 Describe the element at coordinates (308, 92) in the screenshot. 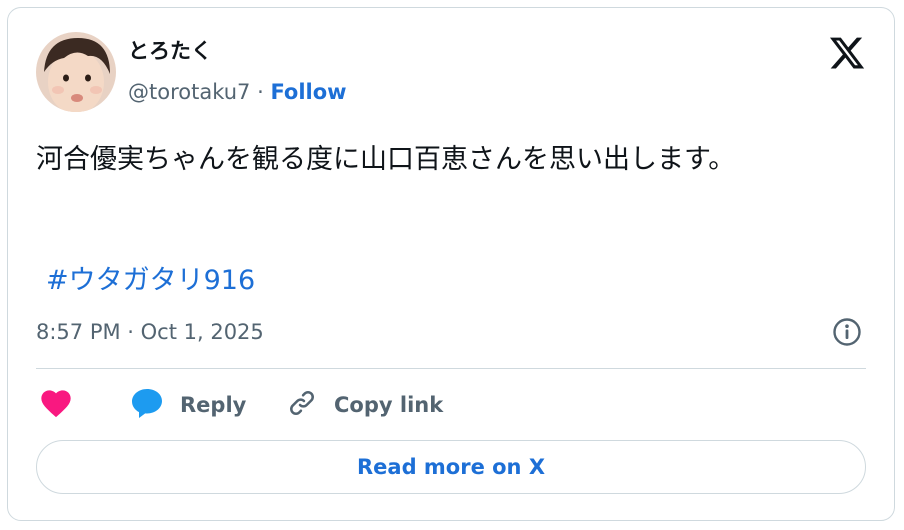

I see `follow-link: Follow` at that location.